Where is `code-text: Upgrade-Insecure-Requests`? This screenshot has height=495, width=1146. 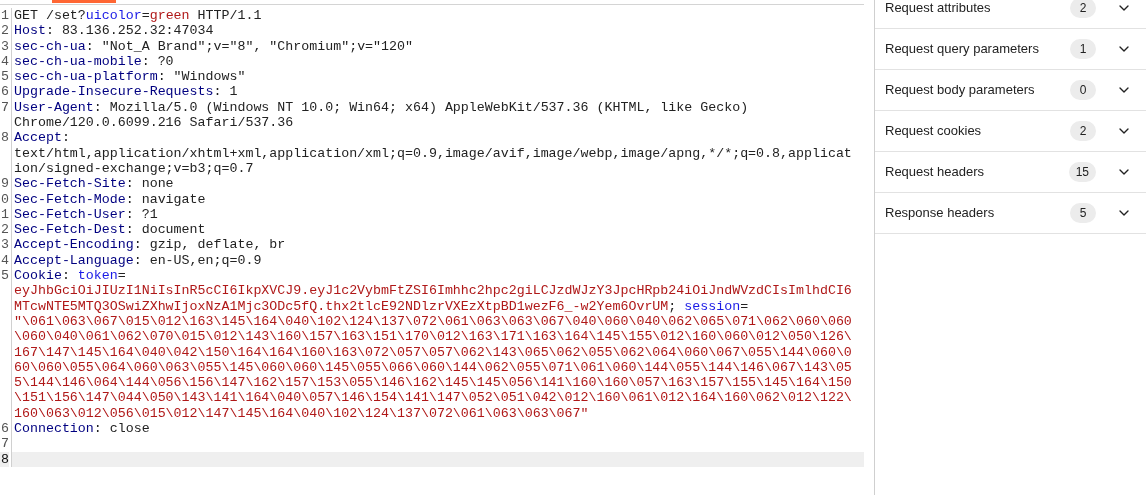 code-text: Upgrade-Insecure-Requests is located at coordinates (114, 92).